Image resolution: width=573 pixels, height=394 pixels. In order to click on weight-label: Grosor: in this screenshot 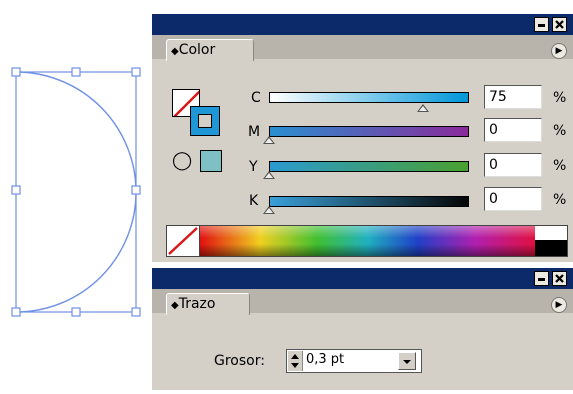, I will do `click(239, 361)`.